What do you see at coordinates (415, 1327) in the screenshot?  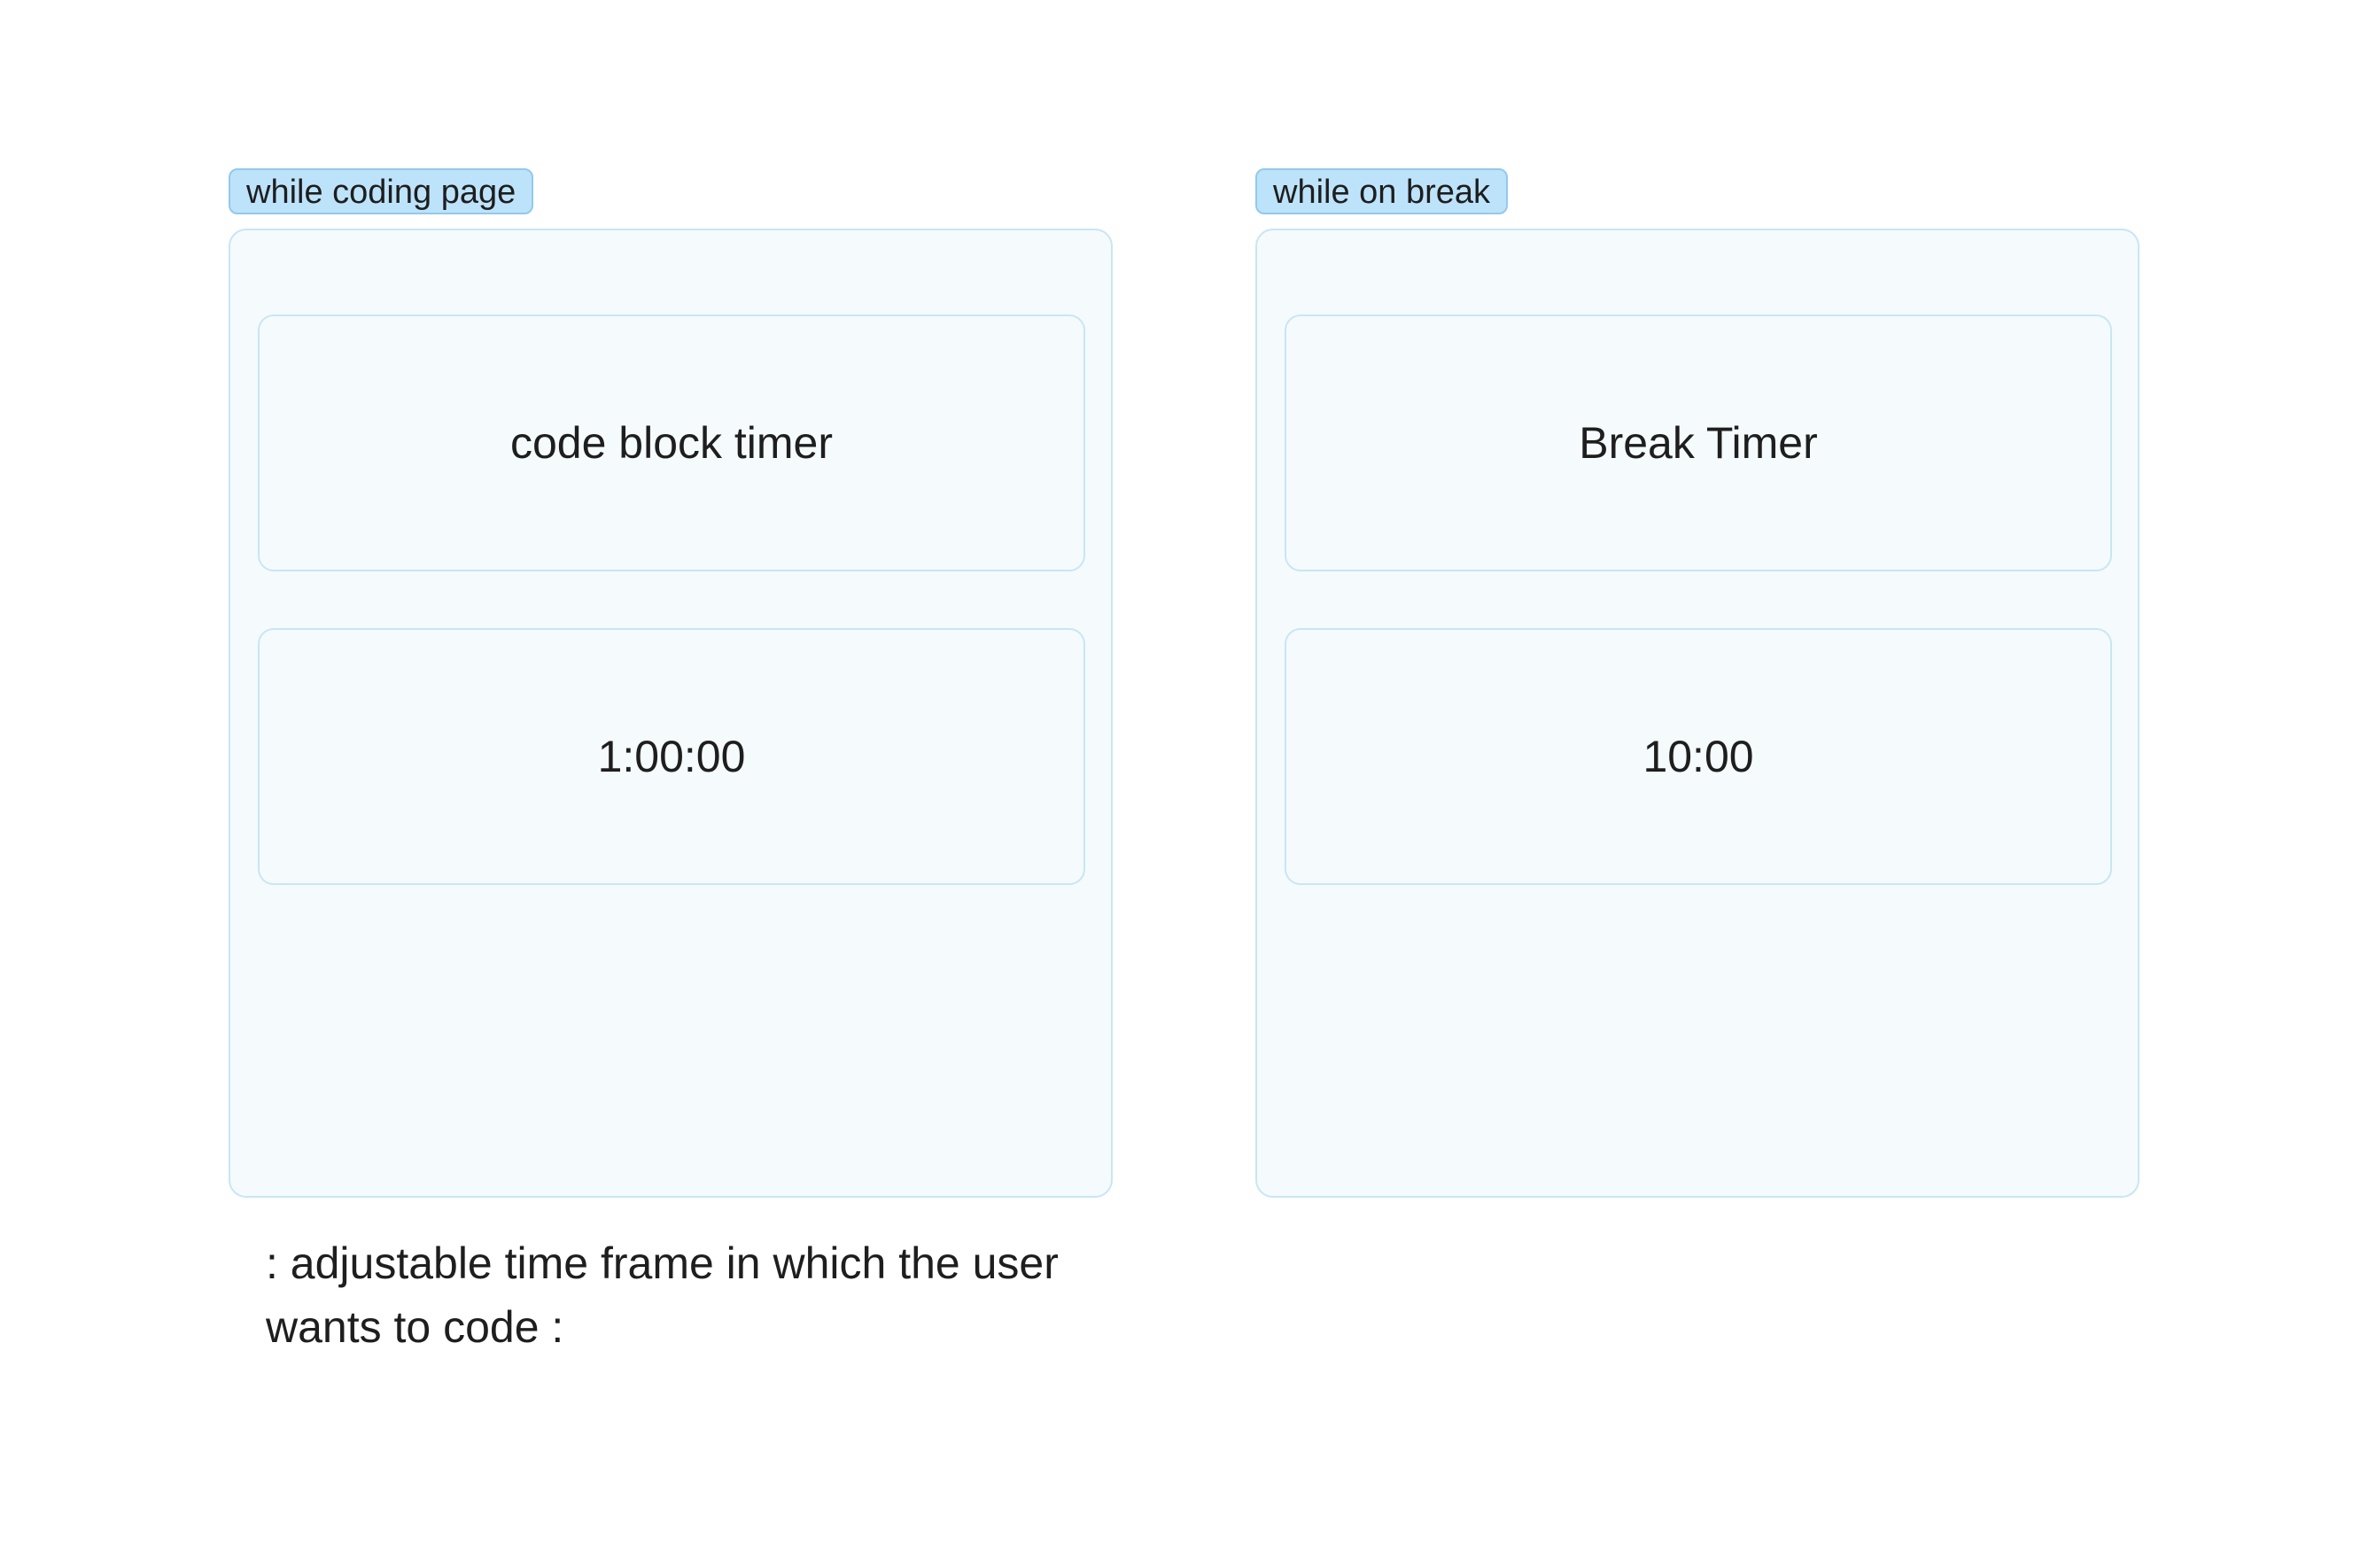 I see `timer-note-line-2: wants to code :` at bounding box center [415, 1327].